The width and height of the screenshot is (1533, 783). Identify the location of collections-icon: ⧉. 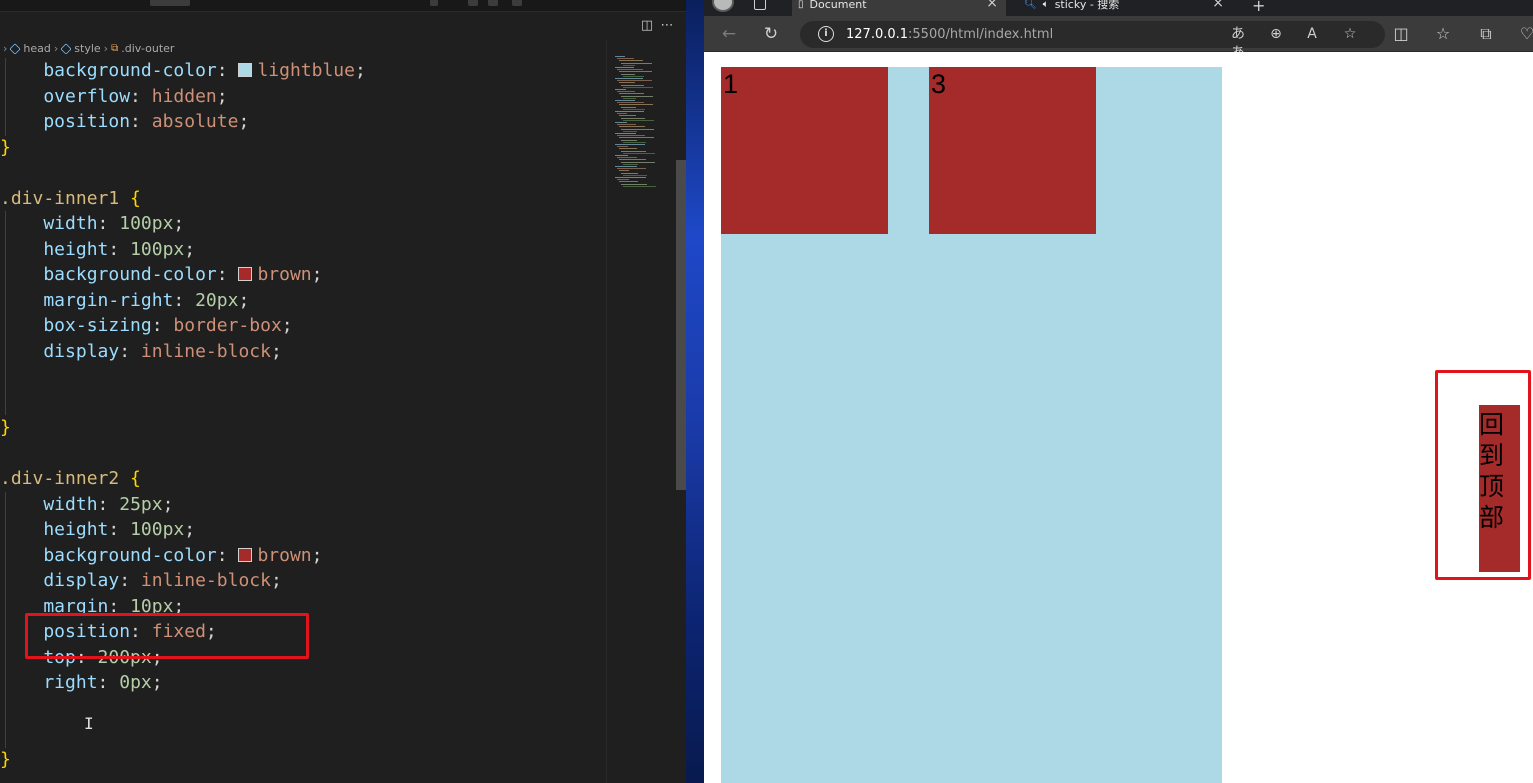
(1486, 34).